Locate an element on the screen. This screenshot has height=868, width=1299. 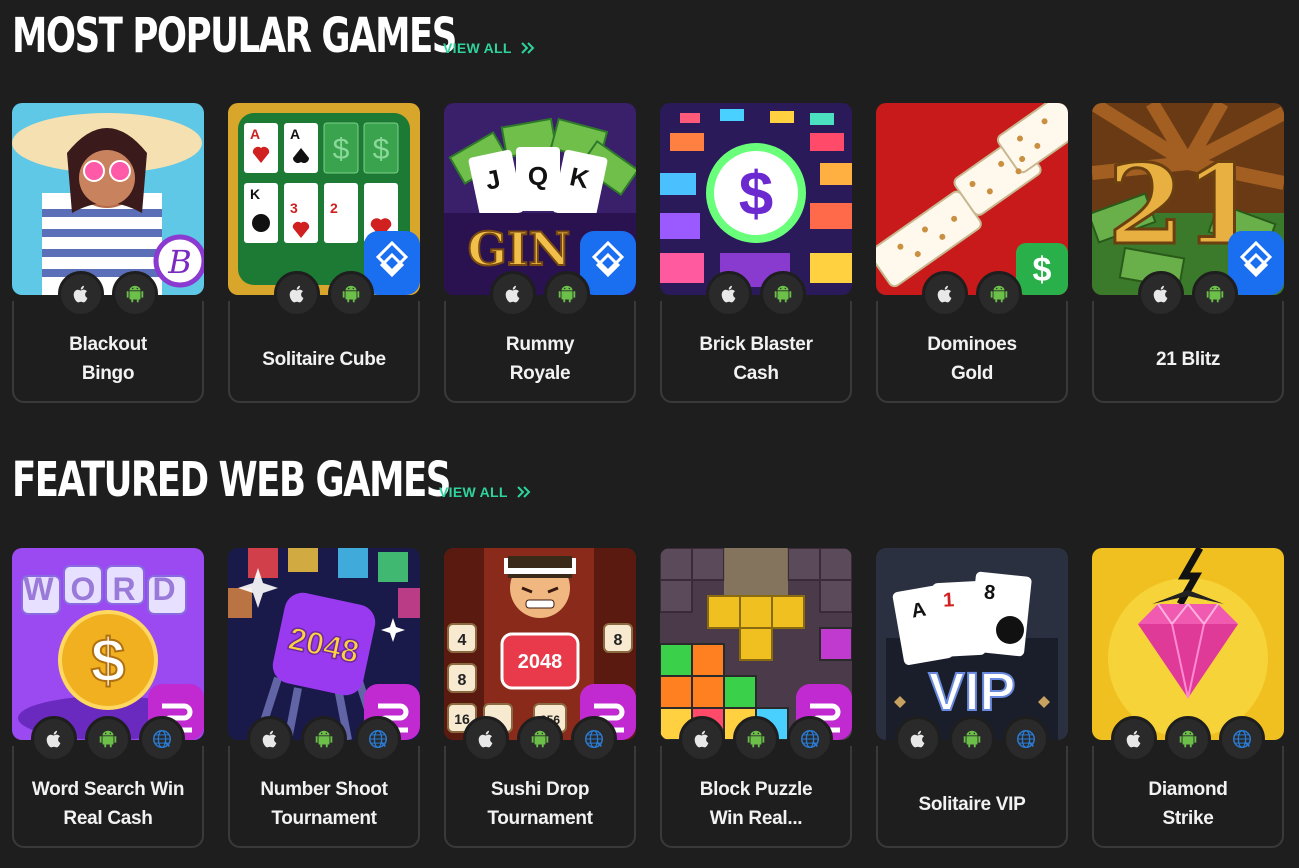
game-thumbnail: A A $ $ K 3 2 is located at coordinates (324, 199).